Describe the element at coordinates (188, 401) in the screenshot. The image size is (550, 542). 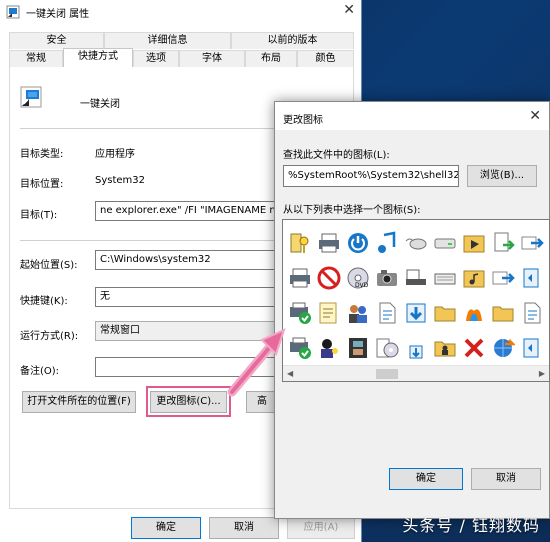
I see `change-icon-highlight` at that location.